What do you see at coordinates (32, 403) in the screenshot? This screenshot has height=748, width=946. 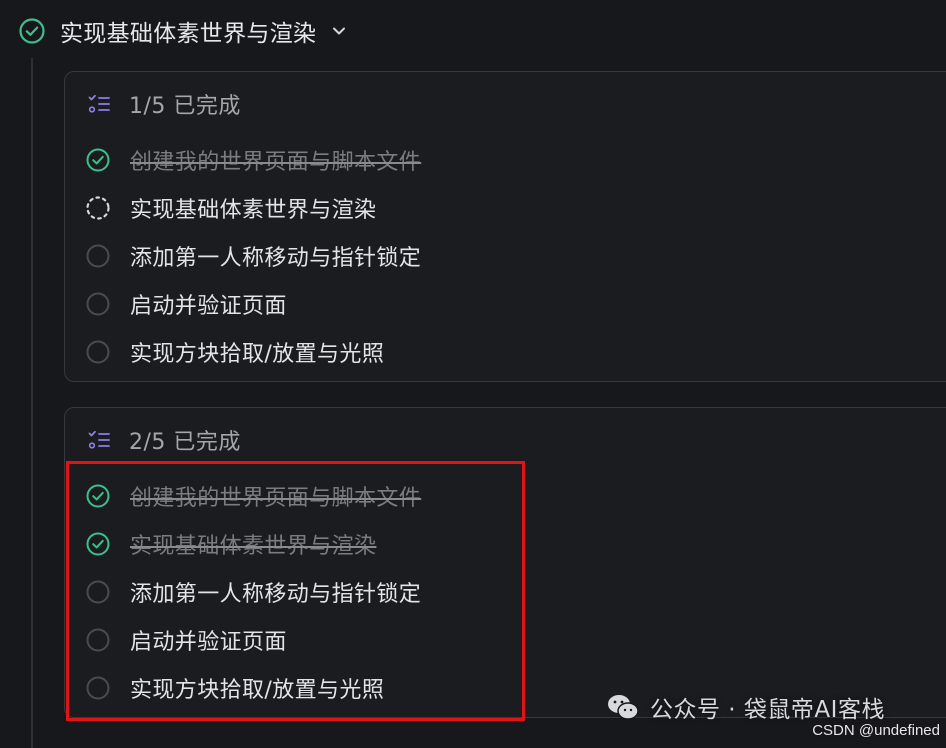 I see `thread-connector-line` at bounding box center [32, 403].